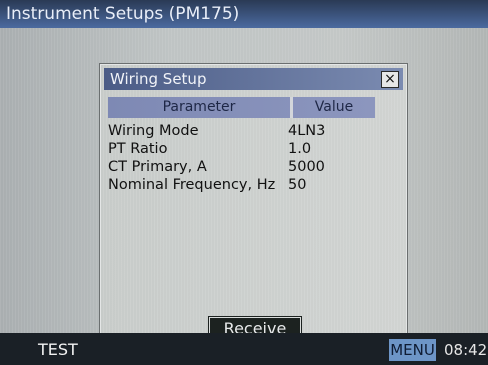 This screenshot has height=365, width=488. I want to click on table-header: Parameter Value, so click(241, 107).